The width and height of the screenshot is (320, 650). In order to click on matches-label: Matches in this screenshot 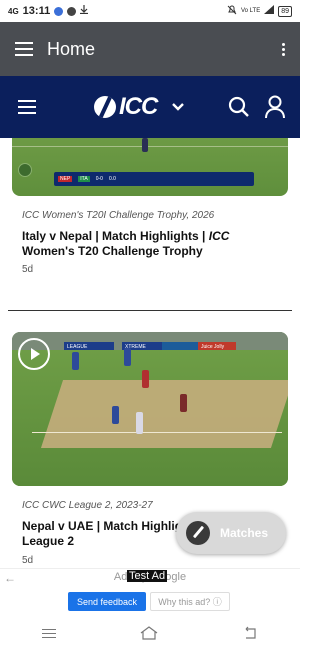, I will do `click(244, 533)`.